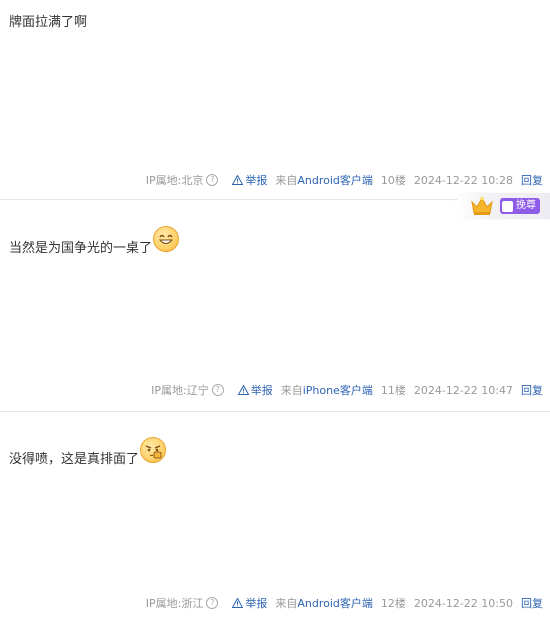 Image resolution: width=550 pixels, height=618 pixels. I want to click on floor-number: 12楼, so click(393, 603).